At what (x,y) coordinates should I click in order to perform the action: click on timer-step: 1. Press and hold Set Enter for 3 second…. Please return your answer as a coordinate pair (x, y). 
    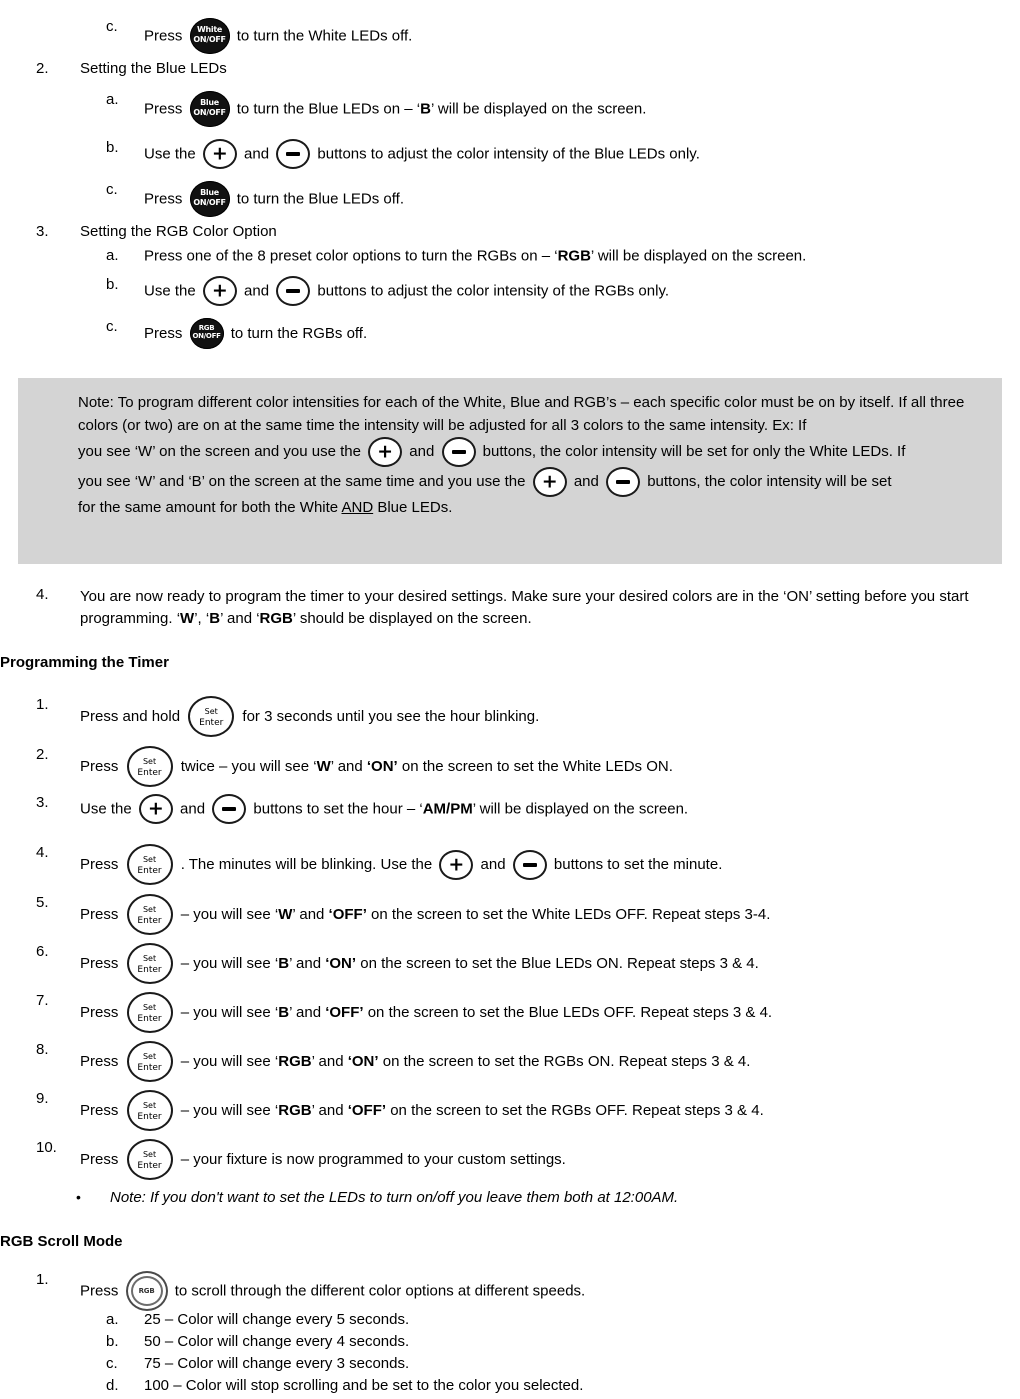
    Looking at the image, I should click on (526, 716).